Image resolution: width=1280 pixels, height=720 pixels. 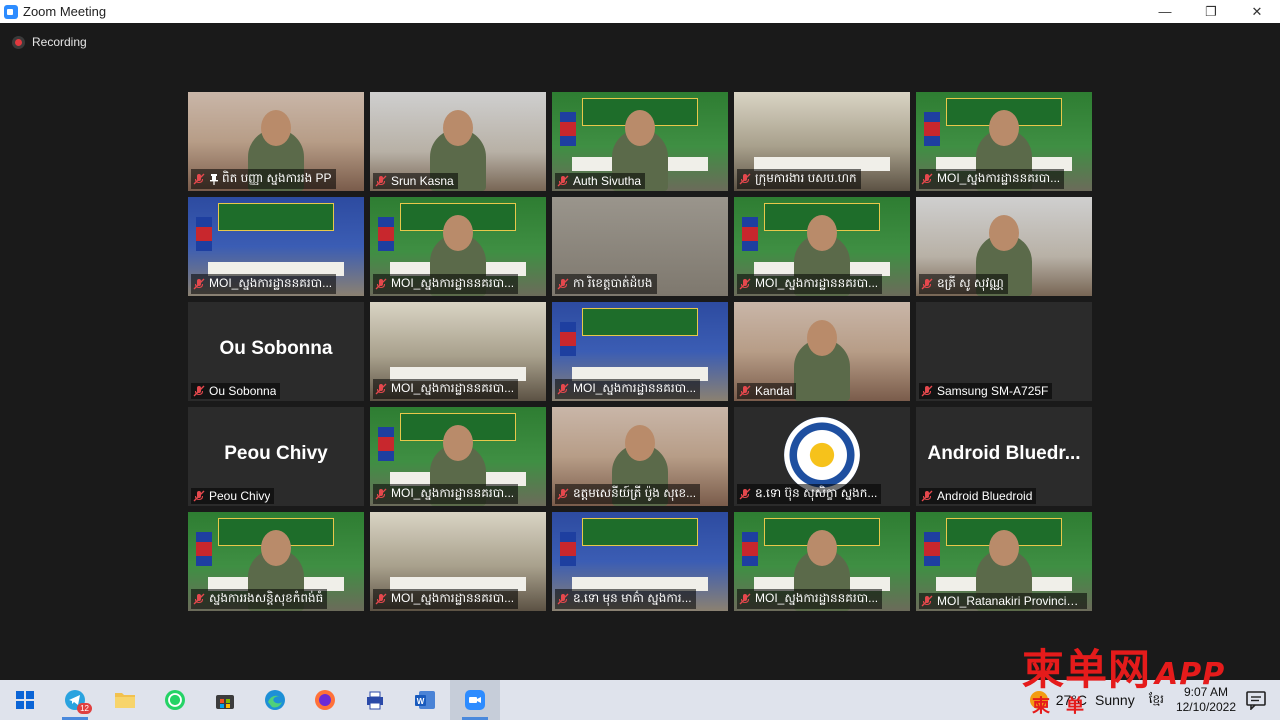 What do you see at coordinates (276, 141) in the screenshot?
I see `participant-tile: ពិត បញ្ញា ស្នងការរង PP` at bounding box center [276, 141].